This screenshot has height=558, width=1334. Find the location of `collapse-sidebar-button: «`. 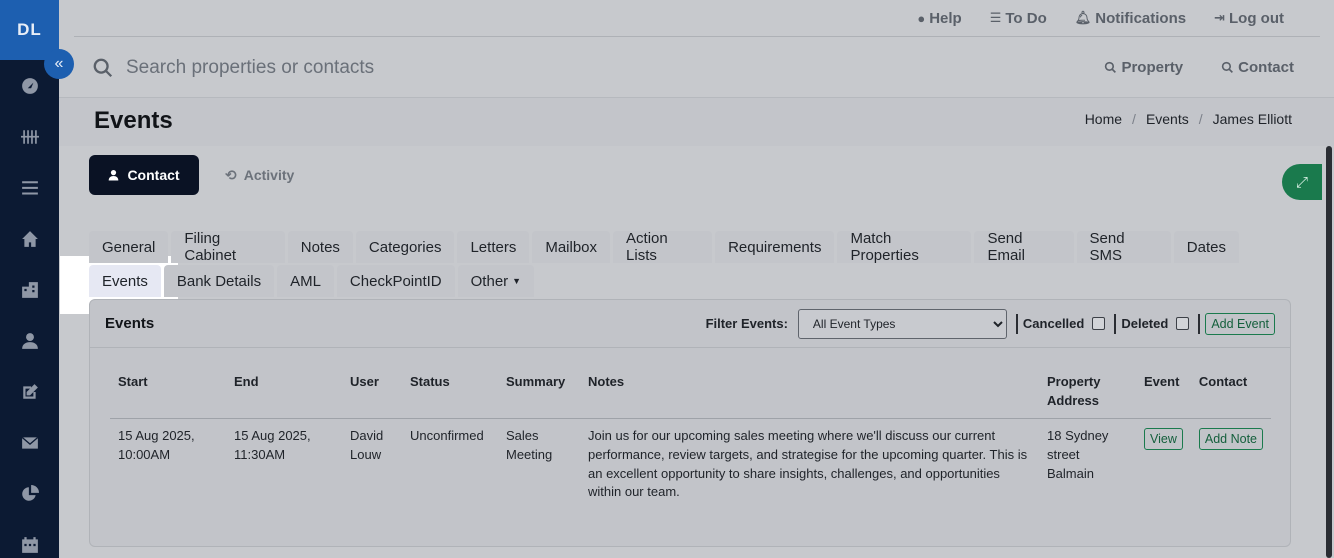

collapse-sidebar-button: « is located at coordinates (59, 64).